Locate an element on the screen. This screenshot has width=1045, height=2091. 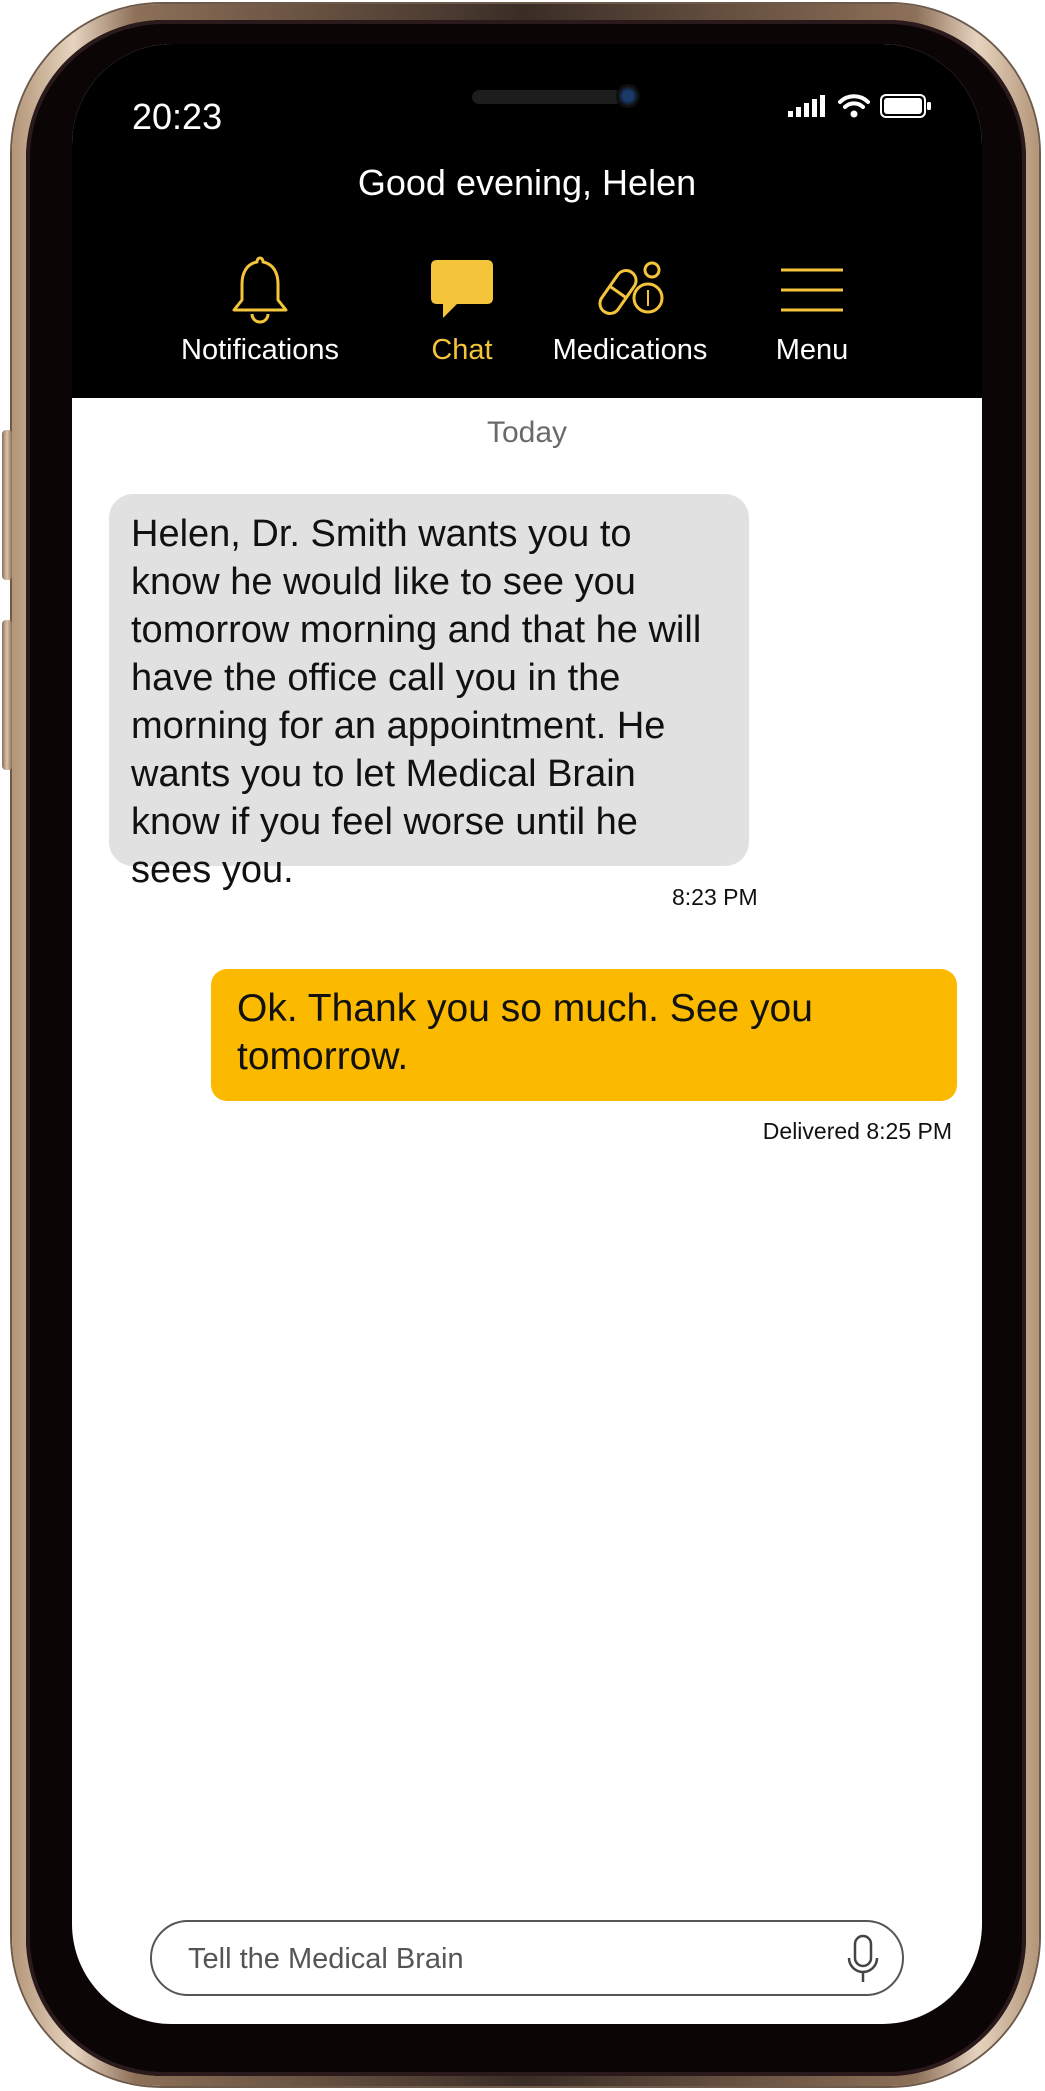
silent-switch is located at coordinates (7, 505).